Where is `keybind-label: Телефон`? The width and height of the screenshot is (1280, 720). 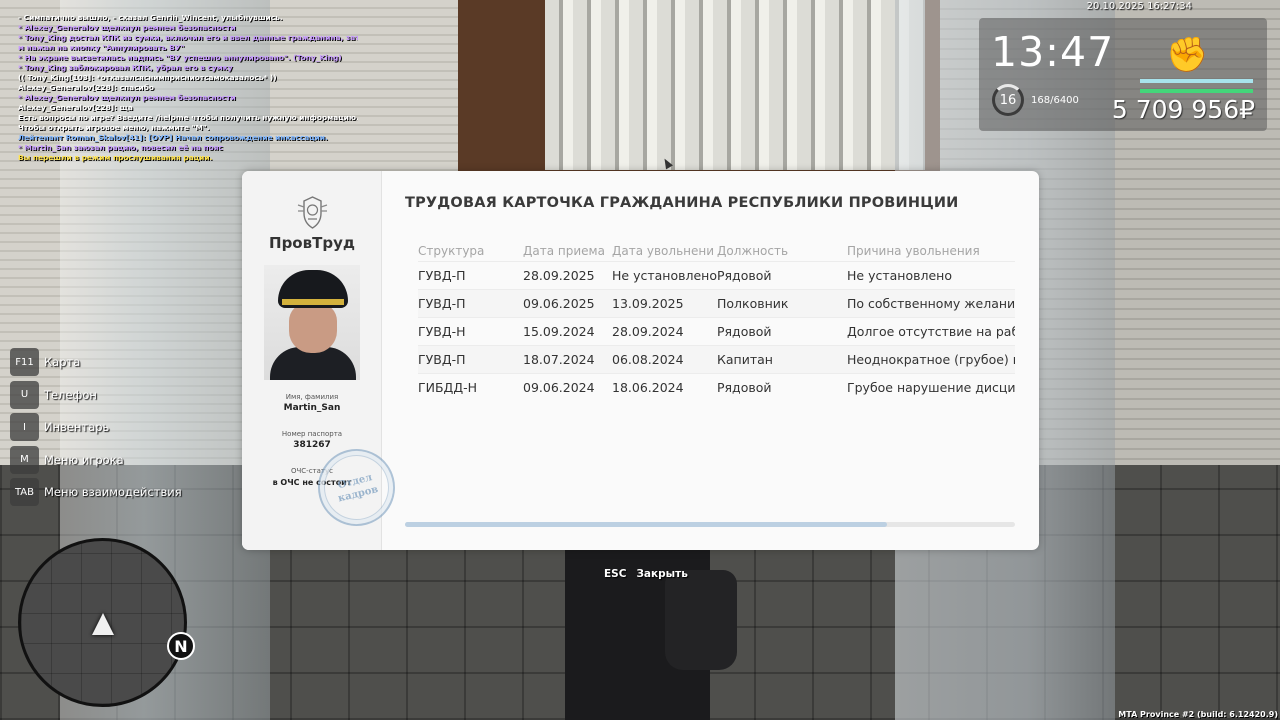 keybind-label: Телефон is located at coordinates (70, 394).